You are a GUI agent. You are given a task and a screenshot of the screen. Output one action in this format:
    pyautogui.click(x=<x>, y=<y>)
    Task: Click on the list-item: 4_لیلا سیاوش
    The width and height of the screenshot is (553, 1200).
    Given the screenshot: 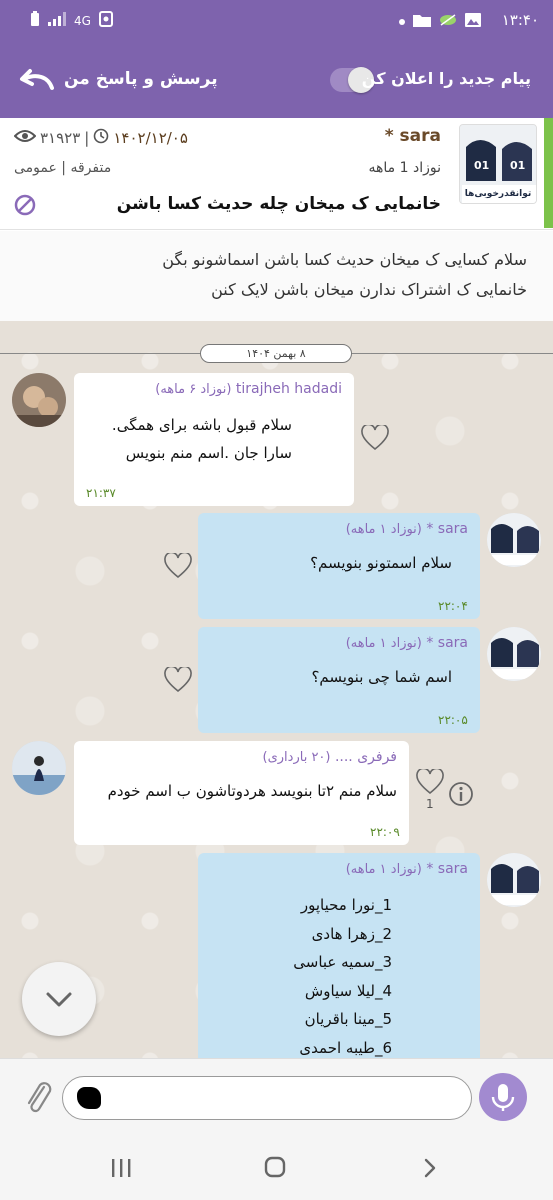 What is the action you would take?
    pyautogui.click(x=348, y=990)
    